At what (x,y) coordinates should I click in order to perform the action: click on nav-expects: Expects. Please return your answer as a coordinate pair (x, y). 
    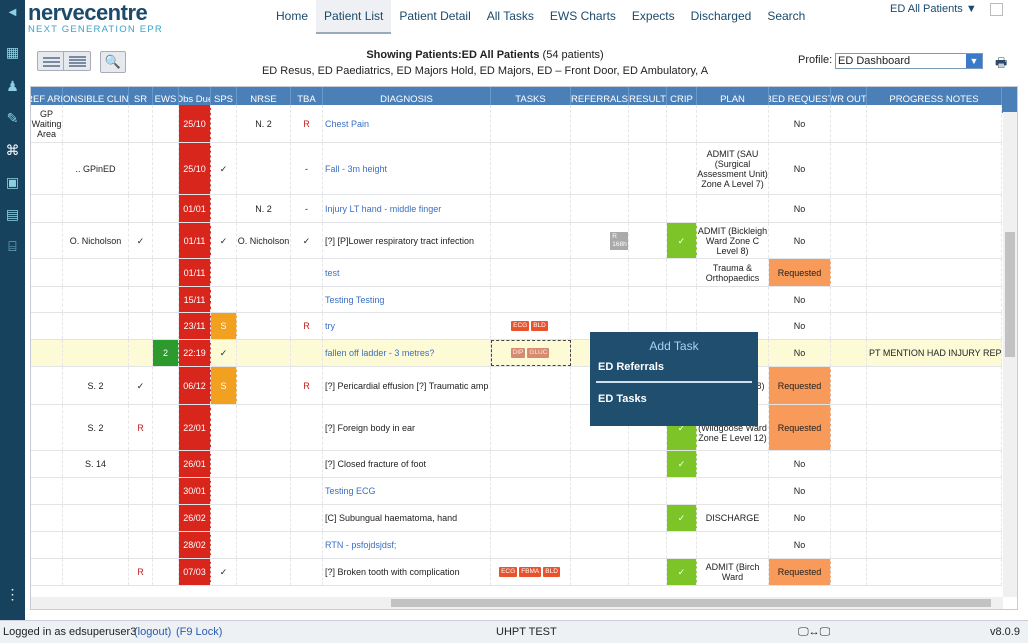
    Looking at the image, I should click on (653, 17).